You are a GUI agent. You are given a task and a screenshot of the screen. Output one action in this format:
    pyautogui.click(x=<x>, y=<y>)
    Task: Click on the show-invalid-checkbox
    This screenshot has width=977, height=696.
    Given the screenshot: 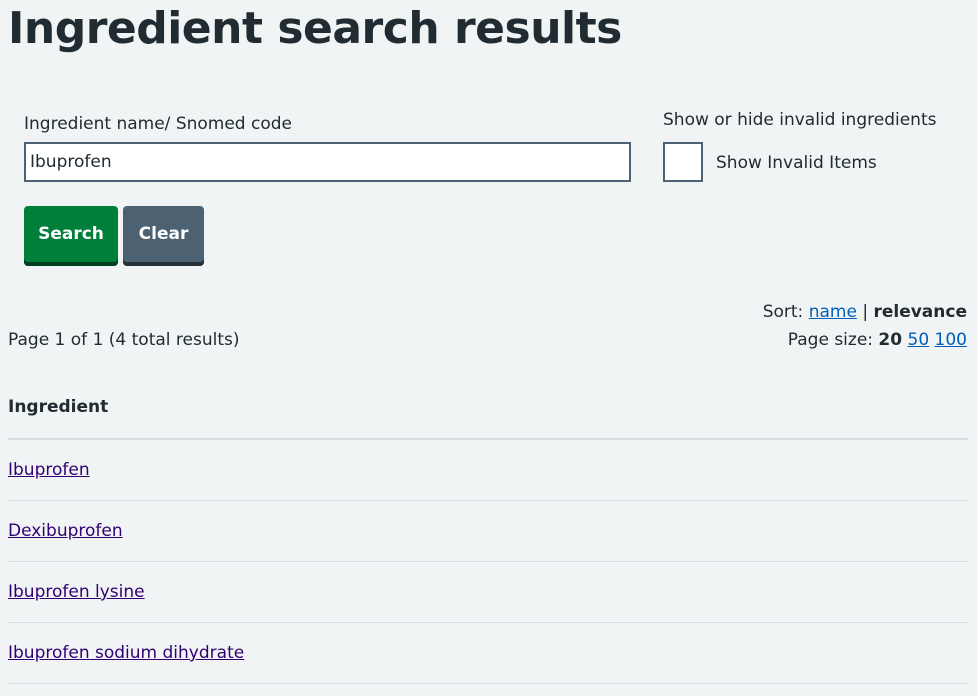 What is the action you would take?
    pyautogui.click(x=683, y=162)
    